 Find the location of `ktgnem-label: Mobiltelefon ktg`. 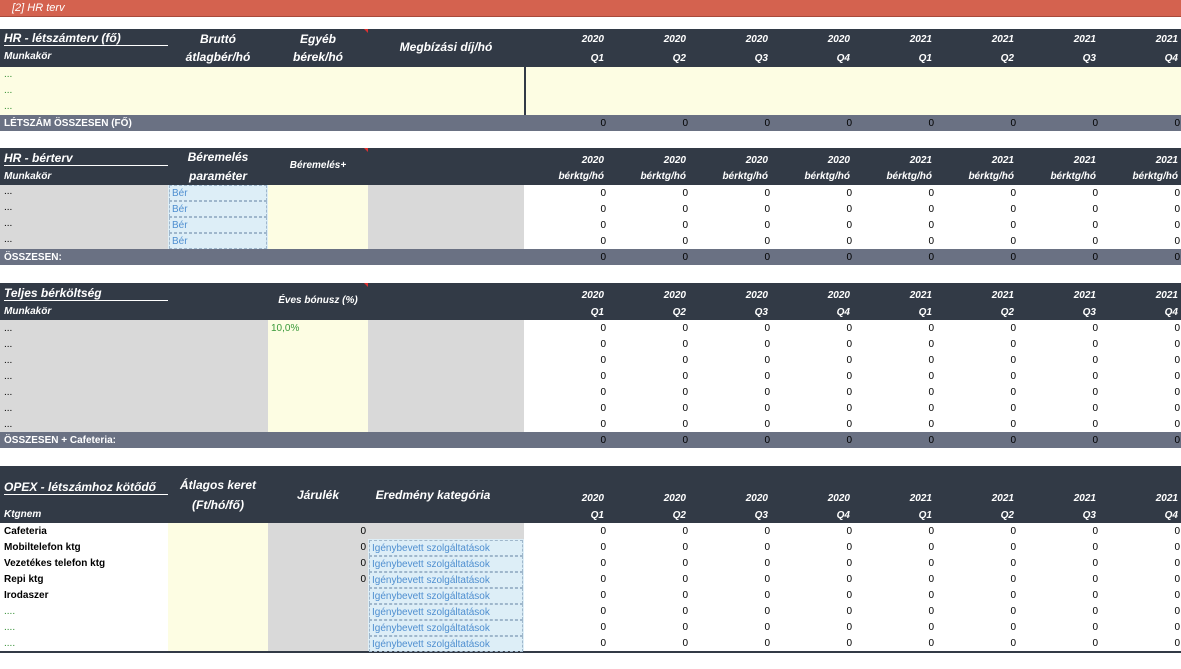

ktgnem-label: Mobiltelefon ktg is located at coordinates (42, 547).